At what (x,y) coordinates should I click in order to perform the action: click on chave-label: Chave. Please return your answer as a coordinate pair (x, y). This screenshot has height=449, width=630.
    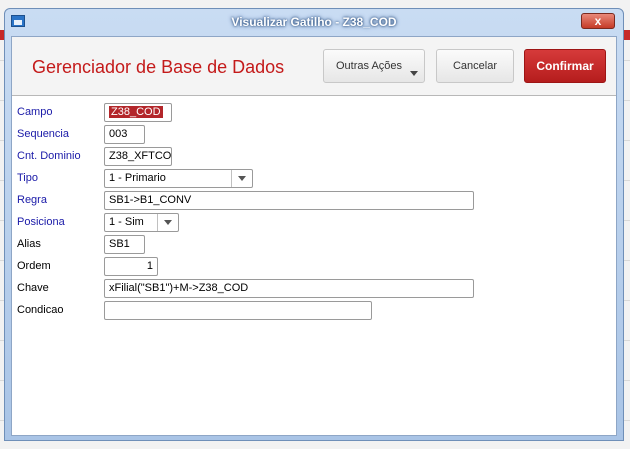
    Looking at the image, I should click on (33, 288).